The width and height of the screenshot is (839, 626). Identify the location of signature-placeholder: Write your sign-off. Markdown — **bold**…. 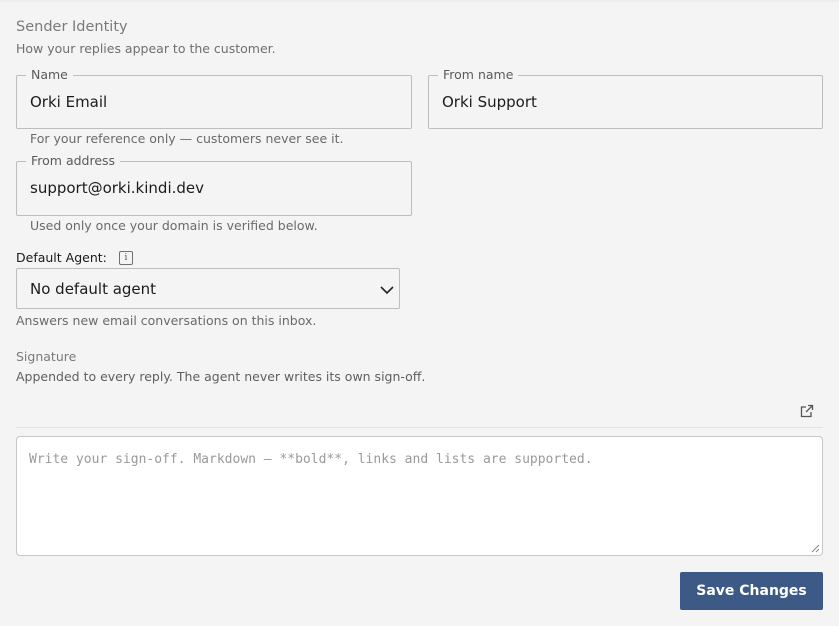
(311, 459).